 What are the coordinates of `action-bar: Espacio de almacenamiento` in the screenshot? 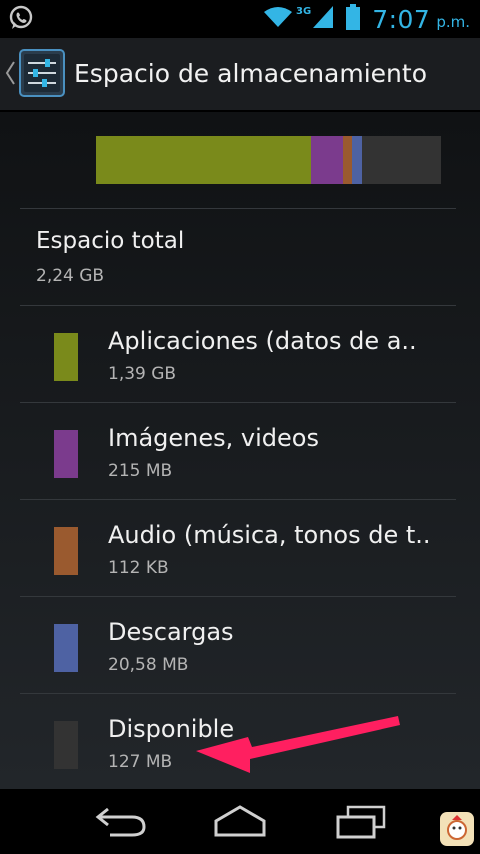 It's located at (240, 75).